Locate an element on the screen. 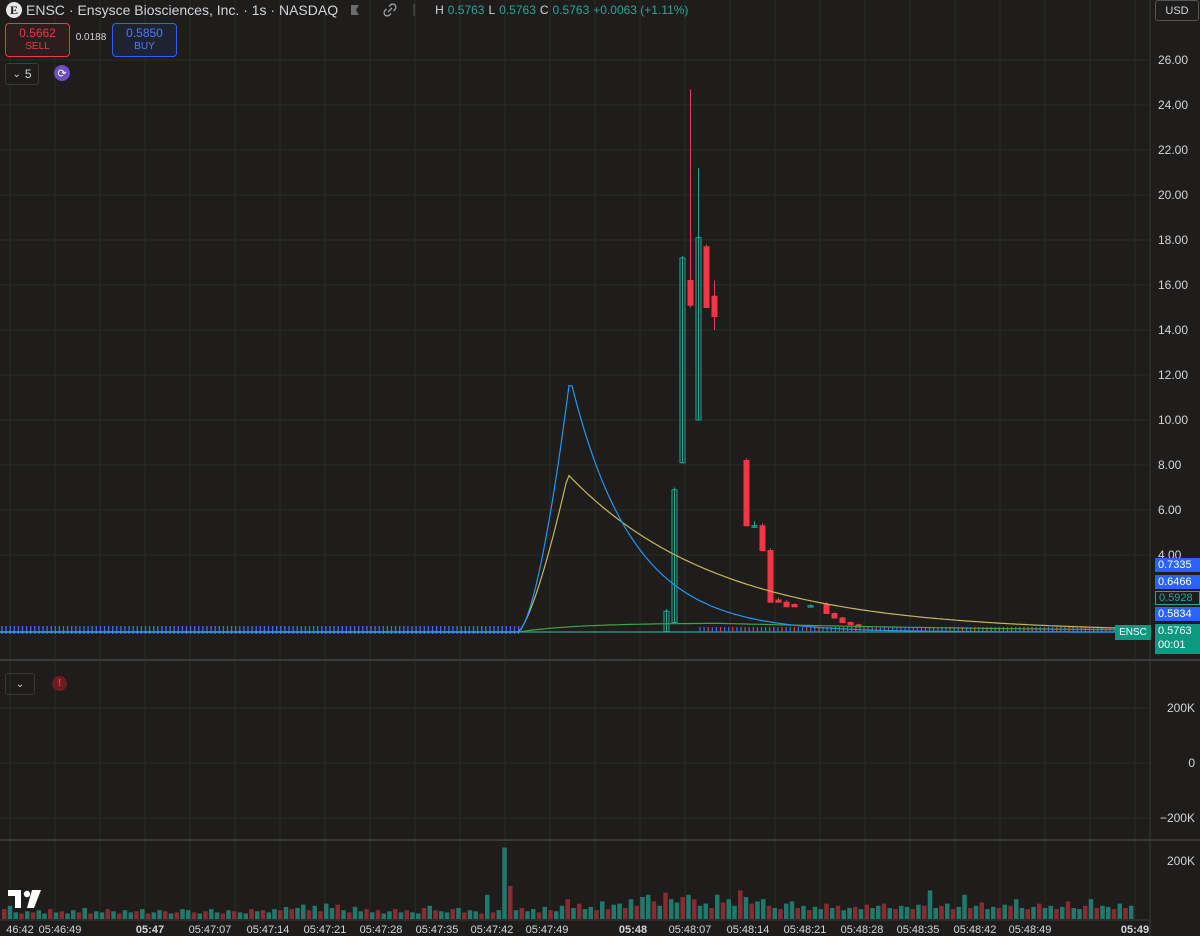 This screenshot has width=1200, height=936. price-axis-label: 12.00 is located at coordinates (1173, 375).